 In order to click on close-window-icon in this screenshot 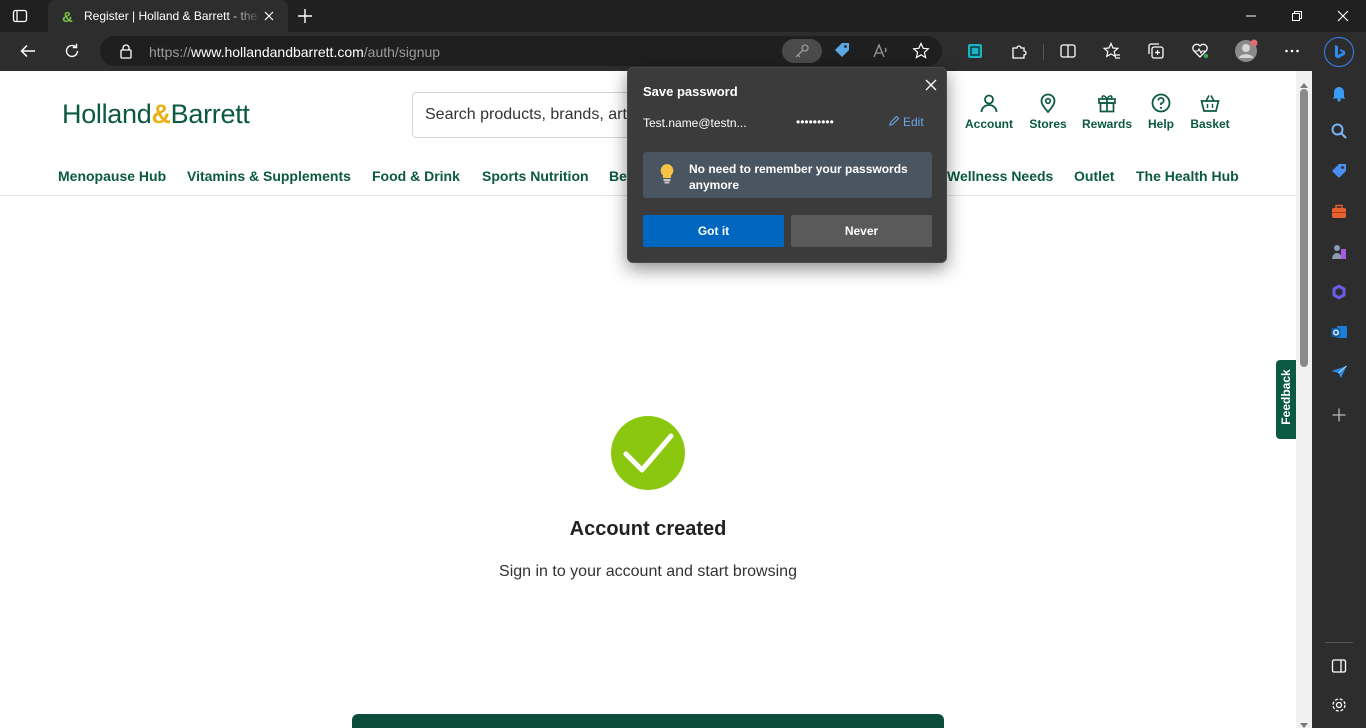, I will do `click(1343, 16)`.